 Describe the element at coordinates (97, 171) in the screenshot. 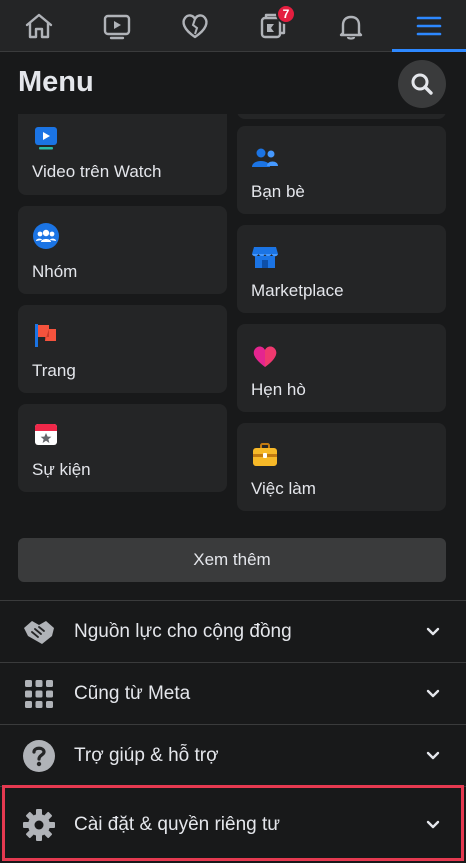

I see `shortcut-label: Video trên Watch` at that location.